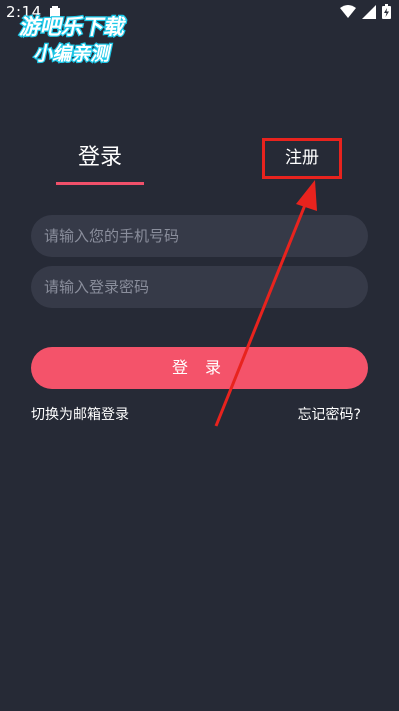 The height and width of the screenshot is (711, 399). I want to click on watermark-logo: 游吧乐下载 小编亲测, so click(72, 39).